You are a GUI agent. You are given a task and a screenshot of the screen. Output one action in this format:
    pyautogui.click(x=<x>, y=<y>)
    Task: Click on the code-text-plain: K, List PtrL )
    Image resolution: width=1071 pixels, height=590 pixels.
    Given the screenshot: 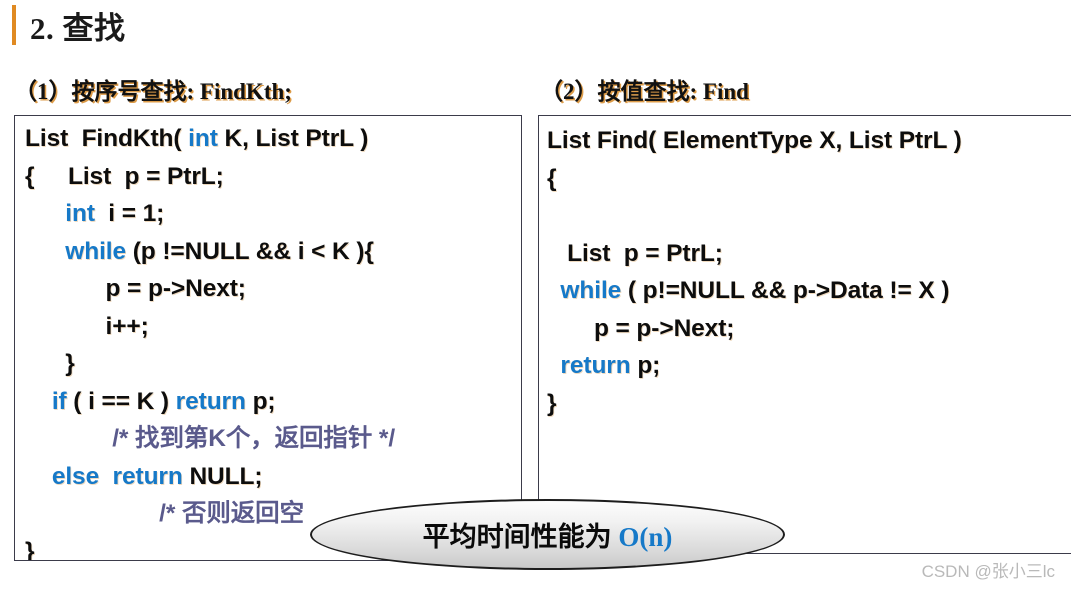 What is the action you would take?
    pyautogui.click(x=293, y=138)
    